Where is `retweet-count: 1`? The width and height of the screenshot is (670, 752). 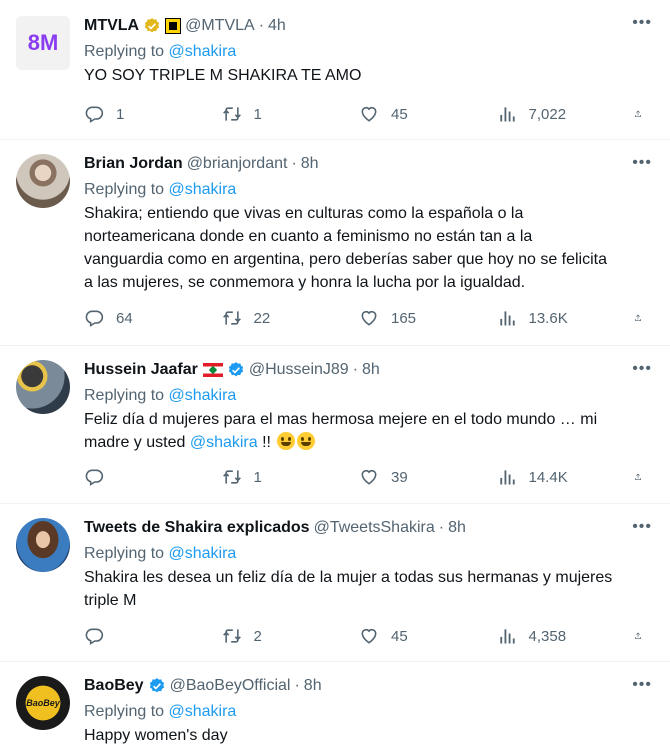 retweet-count: 1 is located at coordinates (257, 477).